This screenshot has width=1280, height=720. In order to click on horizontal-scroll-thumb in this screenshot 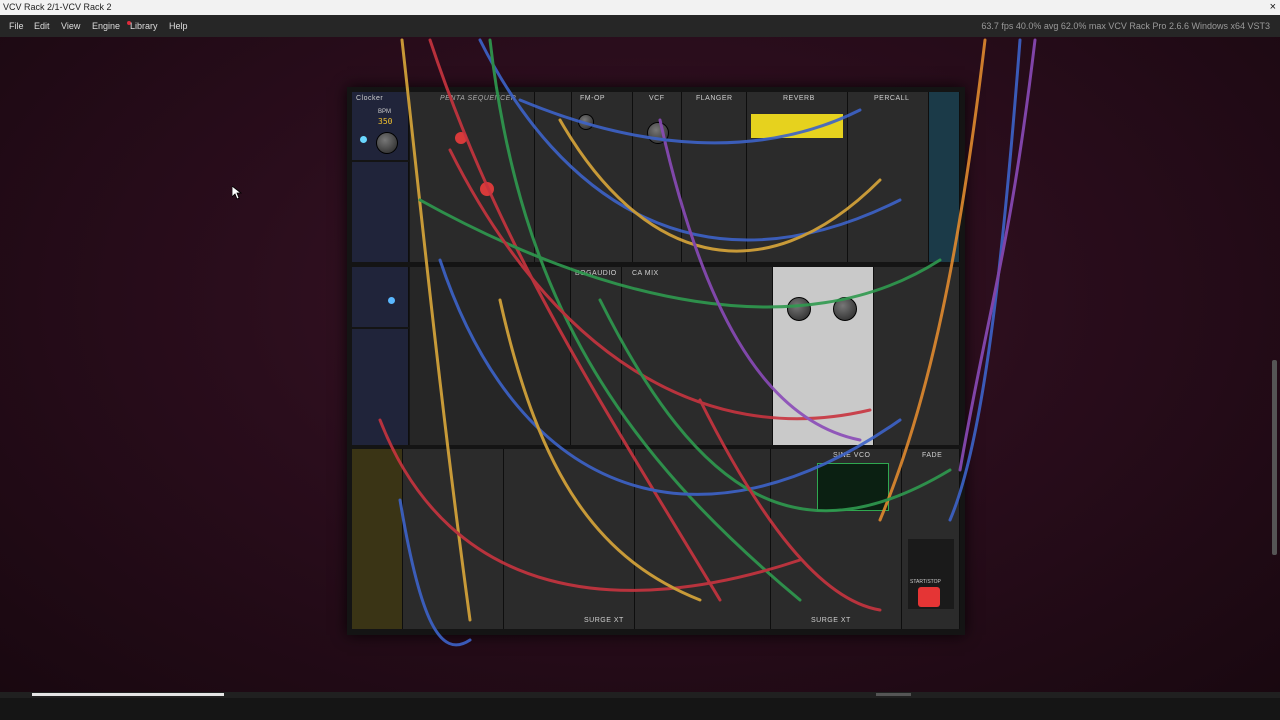, I will do `click(128, 694)`.